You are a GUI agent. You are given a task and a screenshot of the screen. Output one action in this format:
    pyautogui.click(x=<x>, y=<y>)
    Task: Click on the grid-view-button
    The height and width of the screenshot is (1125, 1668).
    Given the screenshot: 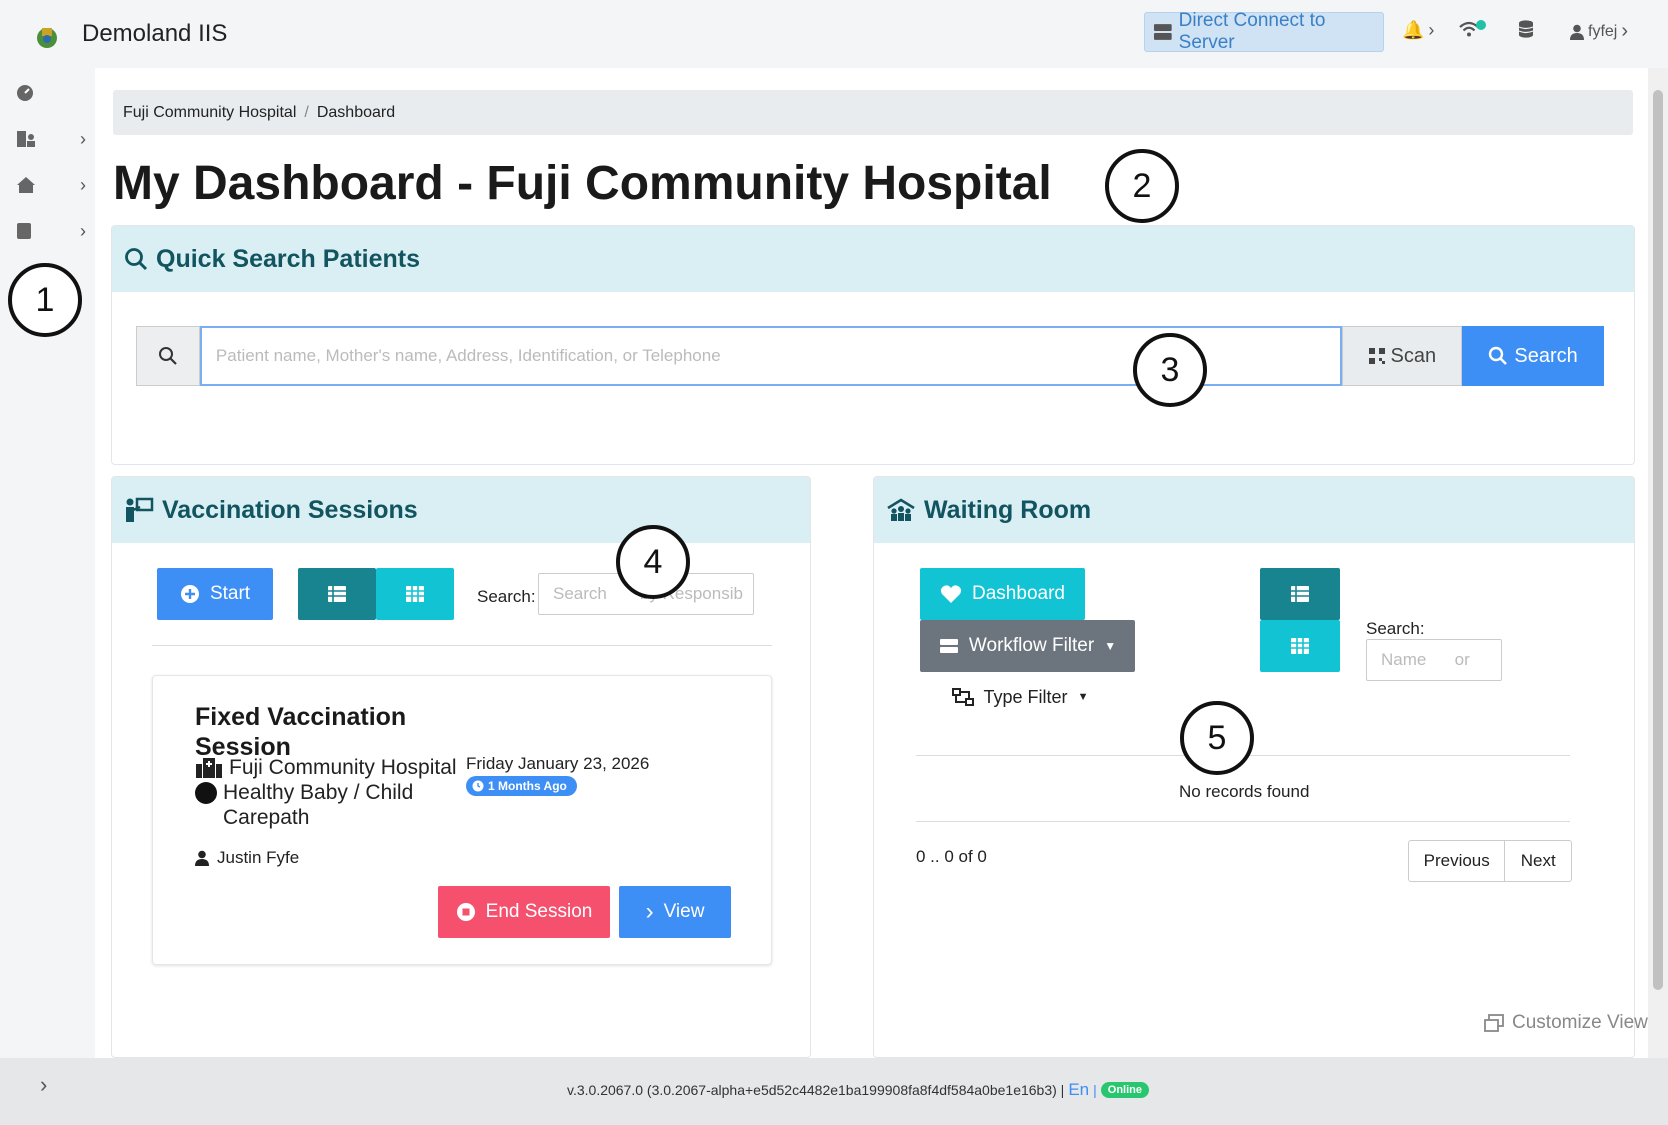 What is the action you would take?
    pyautogui.click(x=415, y=594)
    